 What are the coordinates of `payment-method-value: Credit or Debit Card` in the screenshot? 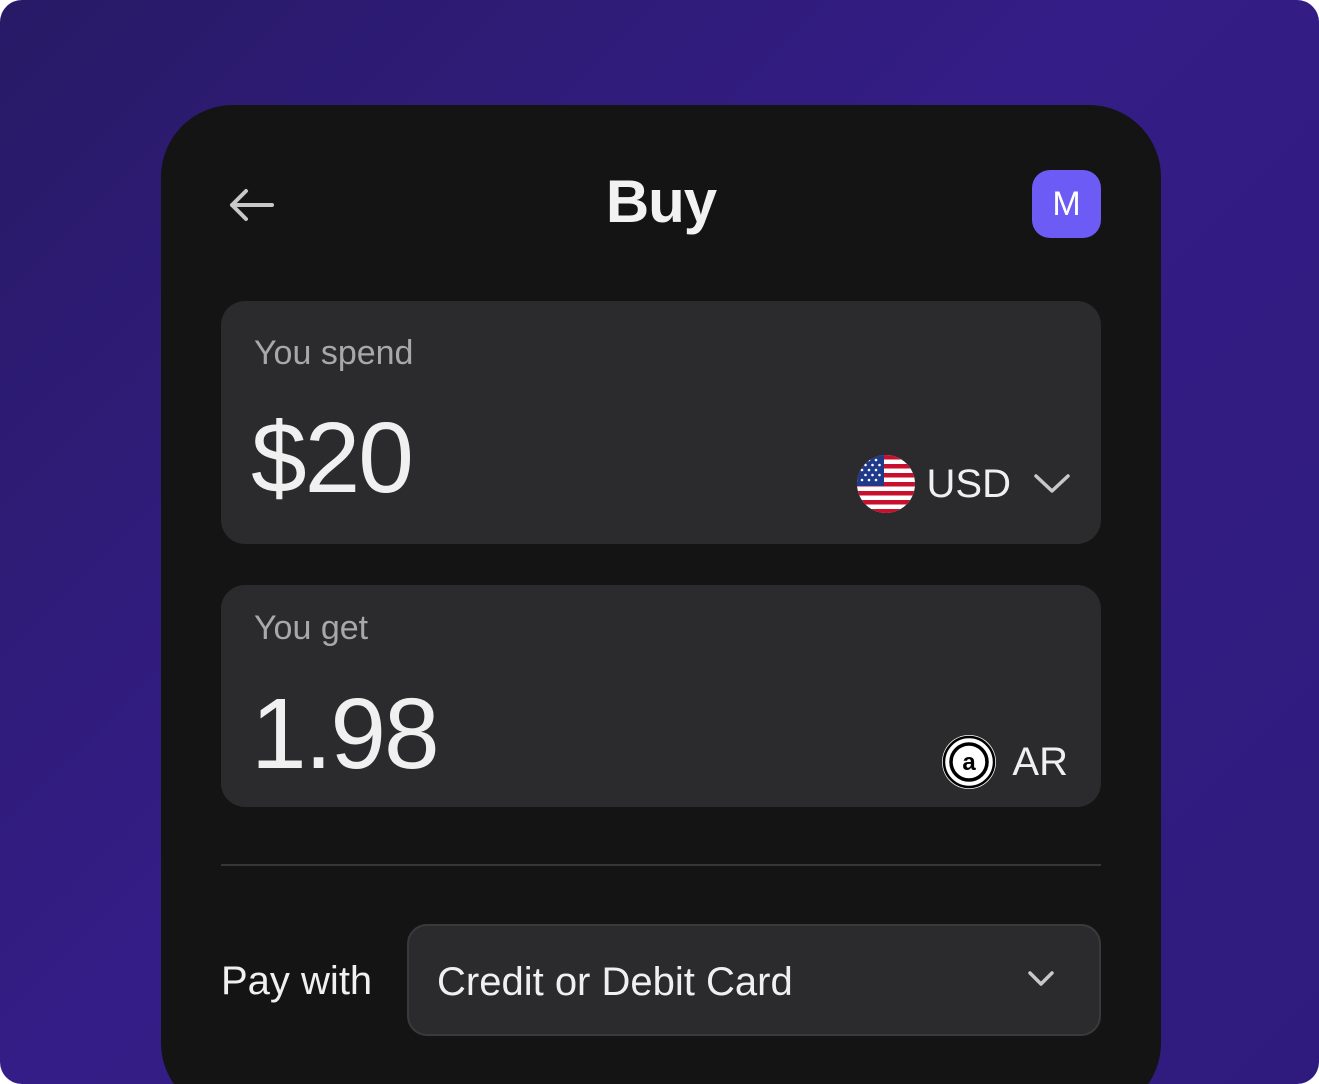 It's located at (615, 982).